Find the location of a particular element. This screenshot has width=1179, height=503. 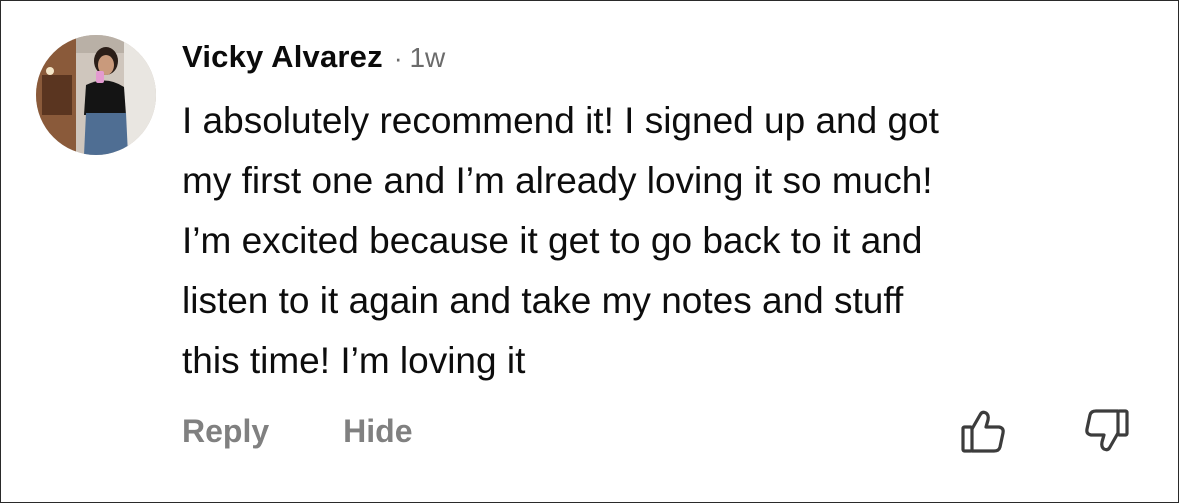

thumbs-down-icon is located at coordinates (1107, 431).